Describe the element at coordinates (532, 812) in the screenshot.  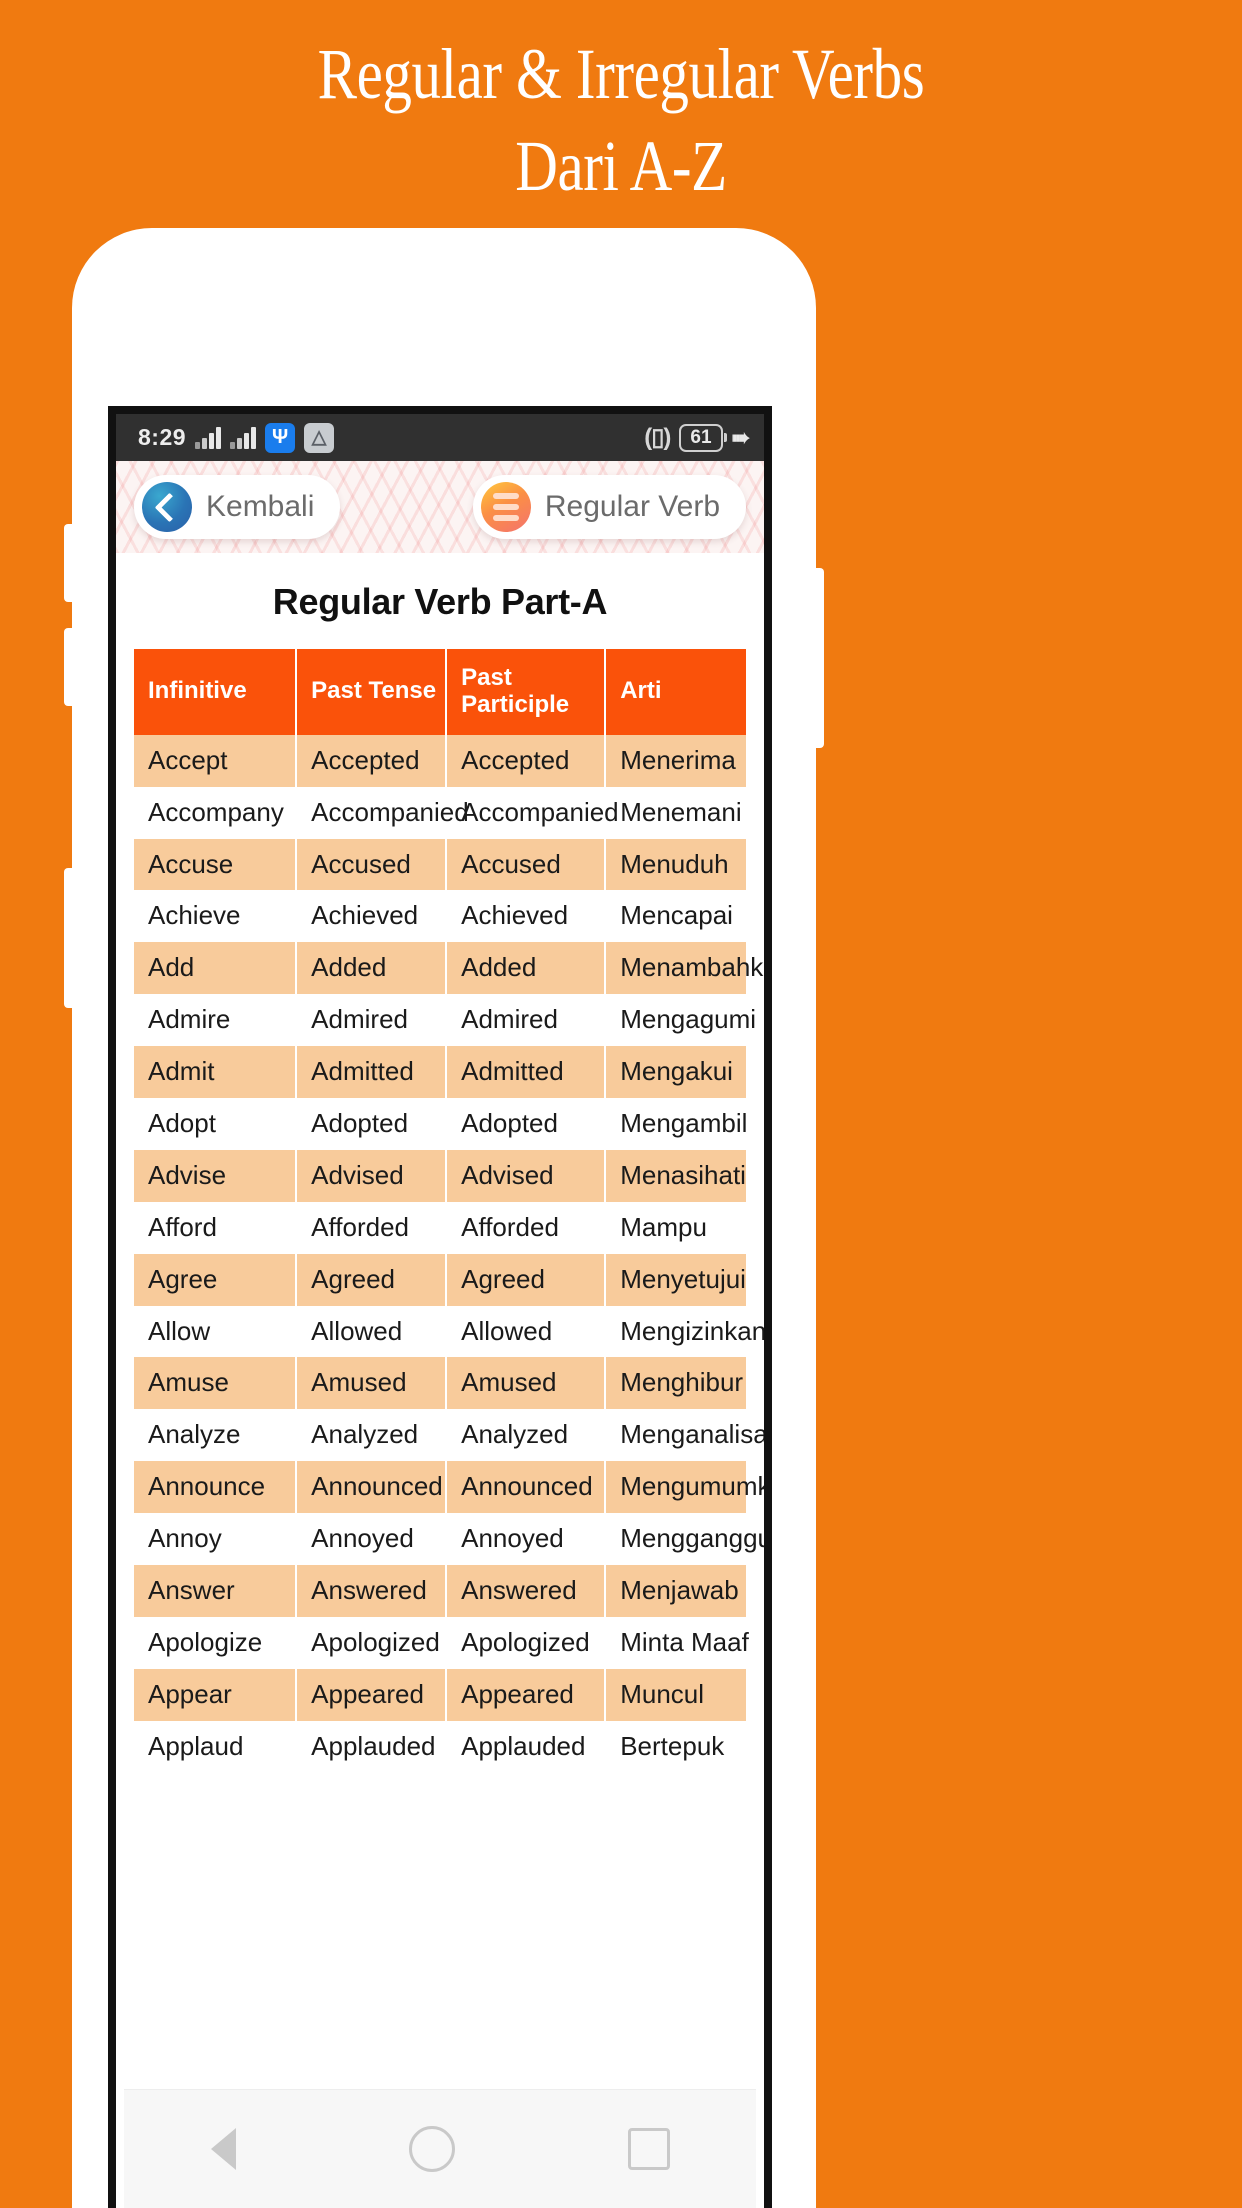
I see `table-cell: Accompanied` at that location.